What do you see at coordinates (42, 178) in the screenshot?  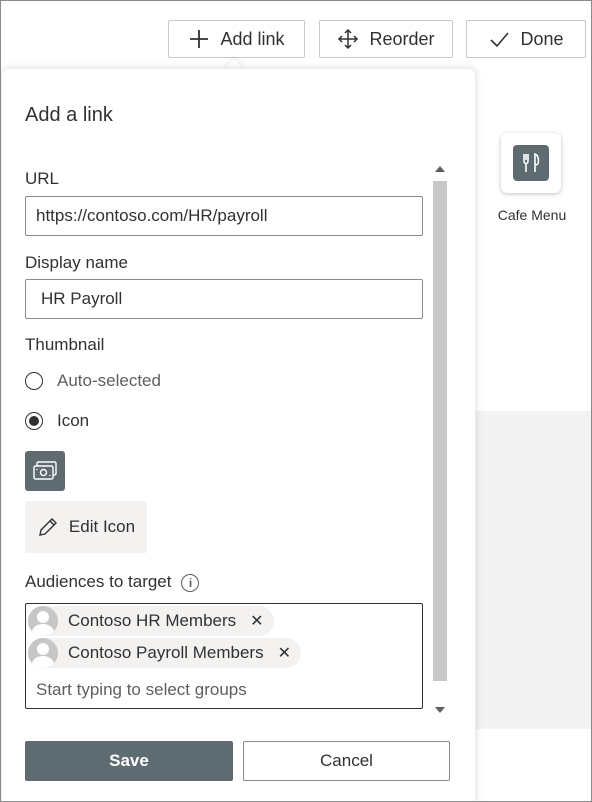 I see `url-label: URL` at bounding box center [42, 178].